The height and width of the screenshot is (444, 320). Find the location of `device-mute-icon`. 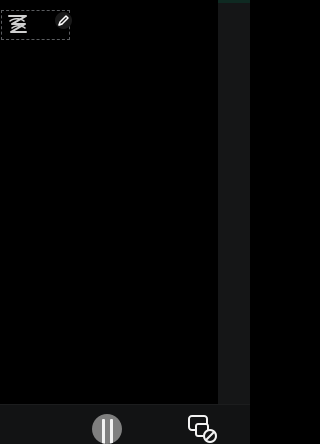

device-mute-icon is located at coordinates (203, 428).